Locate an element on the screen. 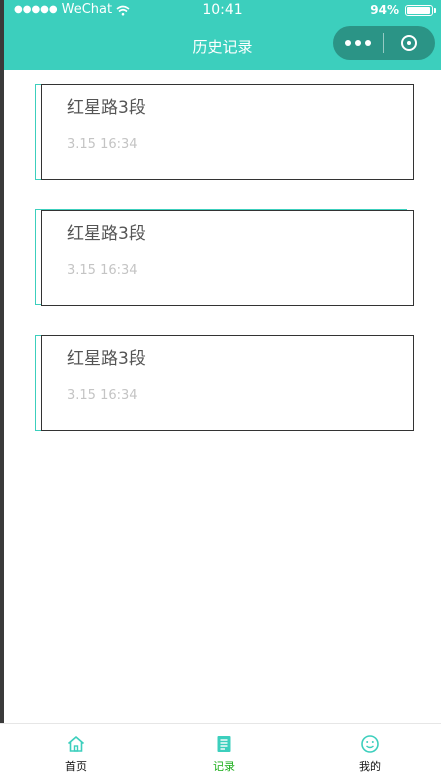 The height and width of the screenshot is (778, 441). tab-home-label: 首页 is located at coordinates (76, 766).